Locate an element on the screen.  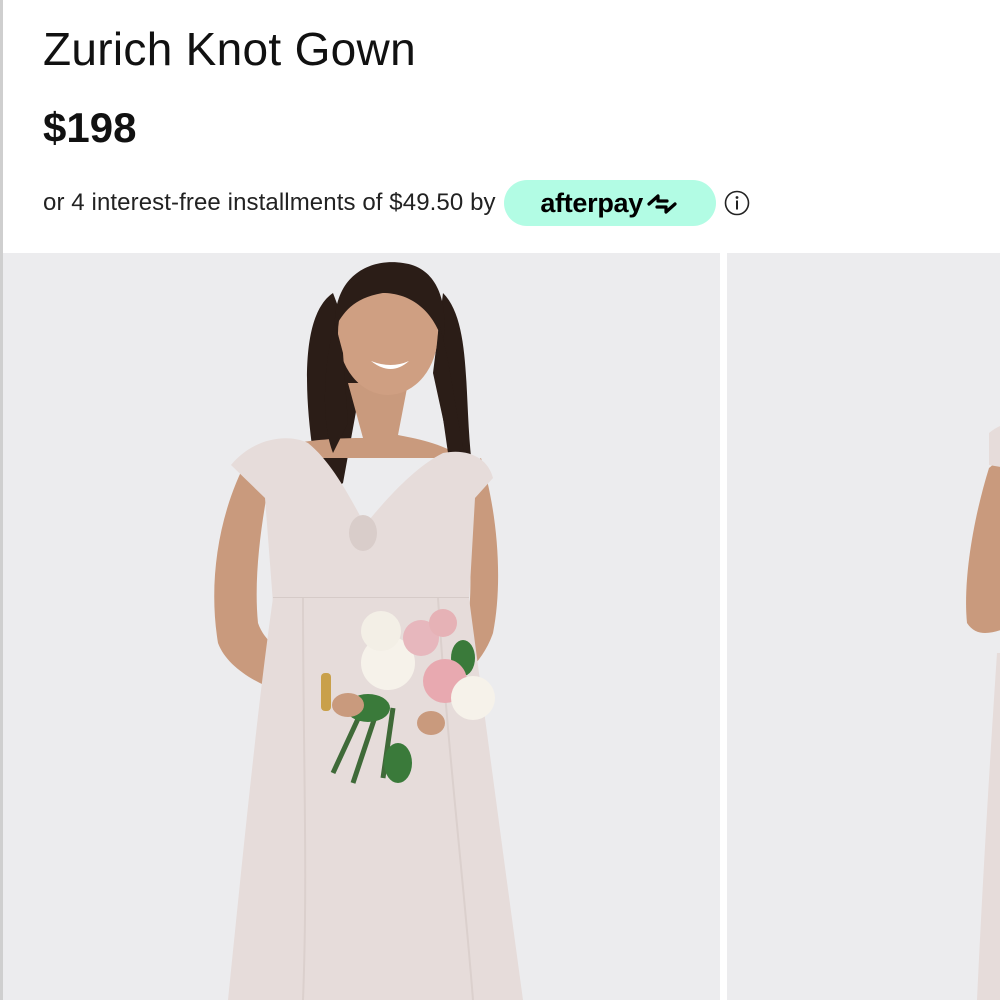
product-price: $198 is located at coordinates (90, 127).